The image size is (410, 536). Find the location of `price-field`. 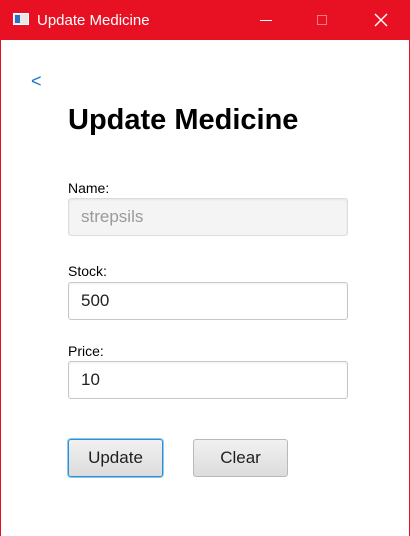

price-field is located at coordinates (208, 380).